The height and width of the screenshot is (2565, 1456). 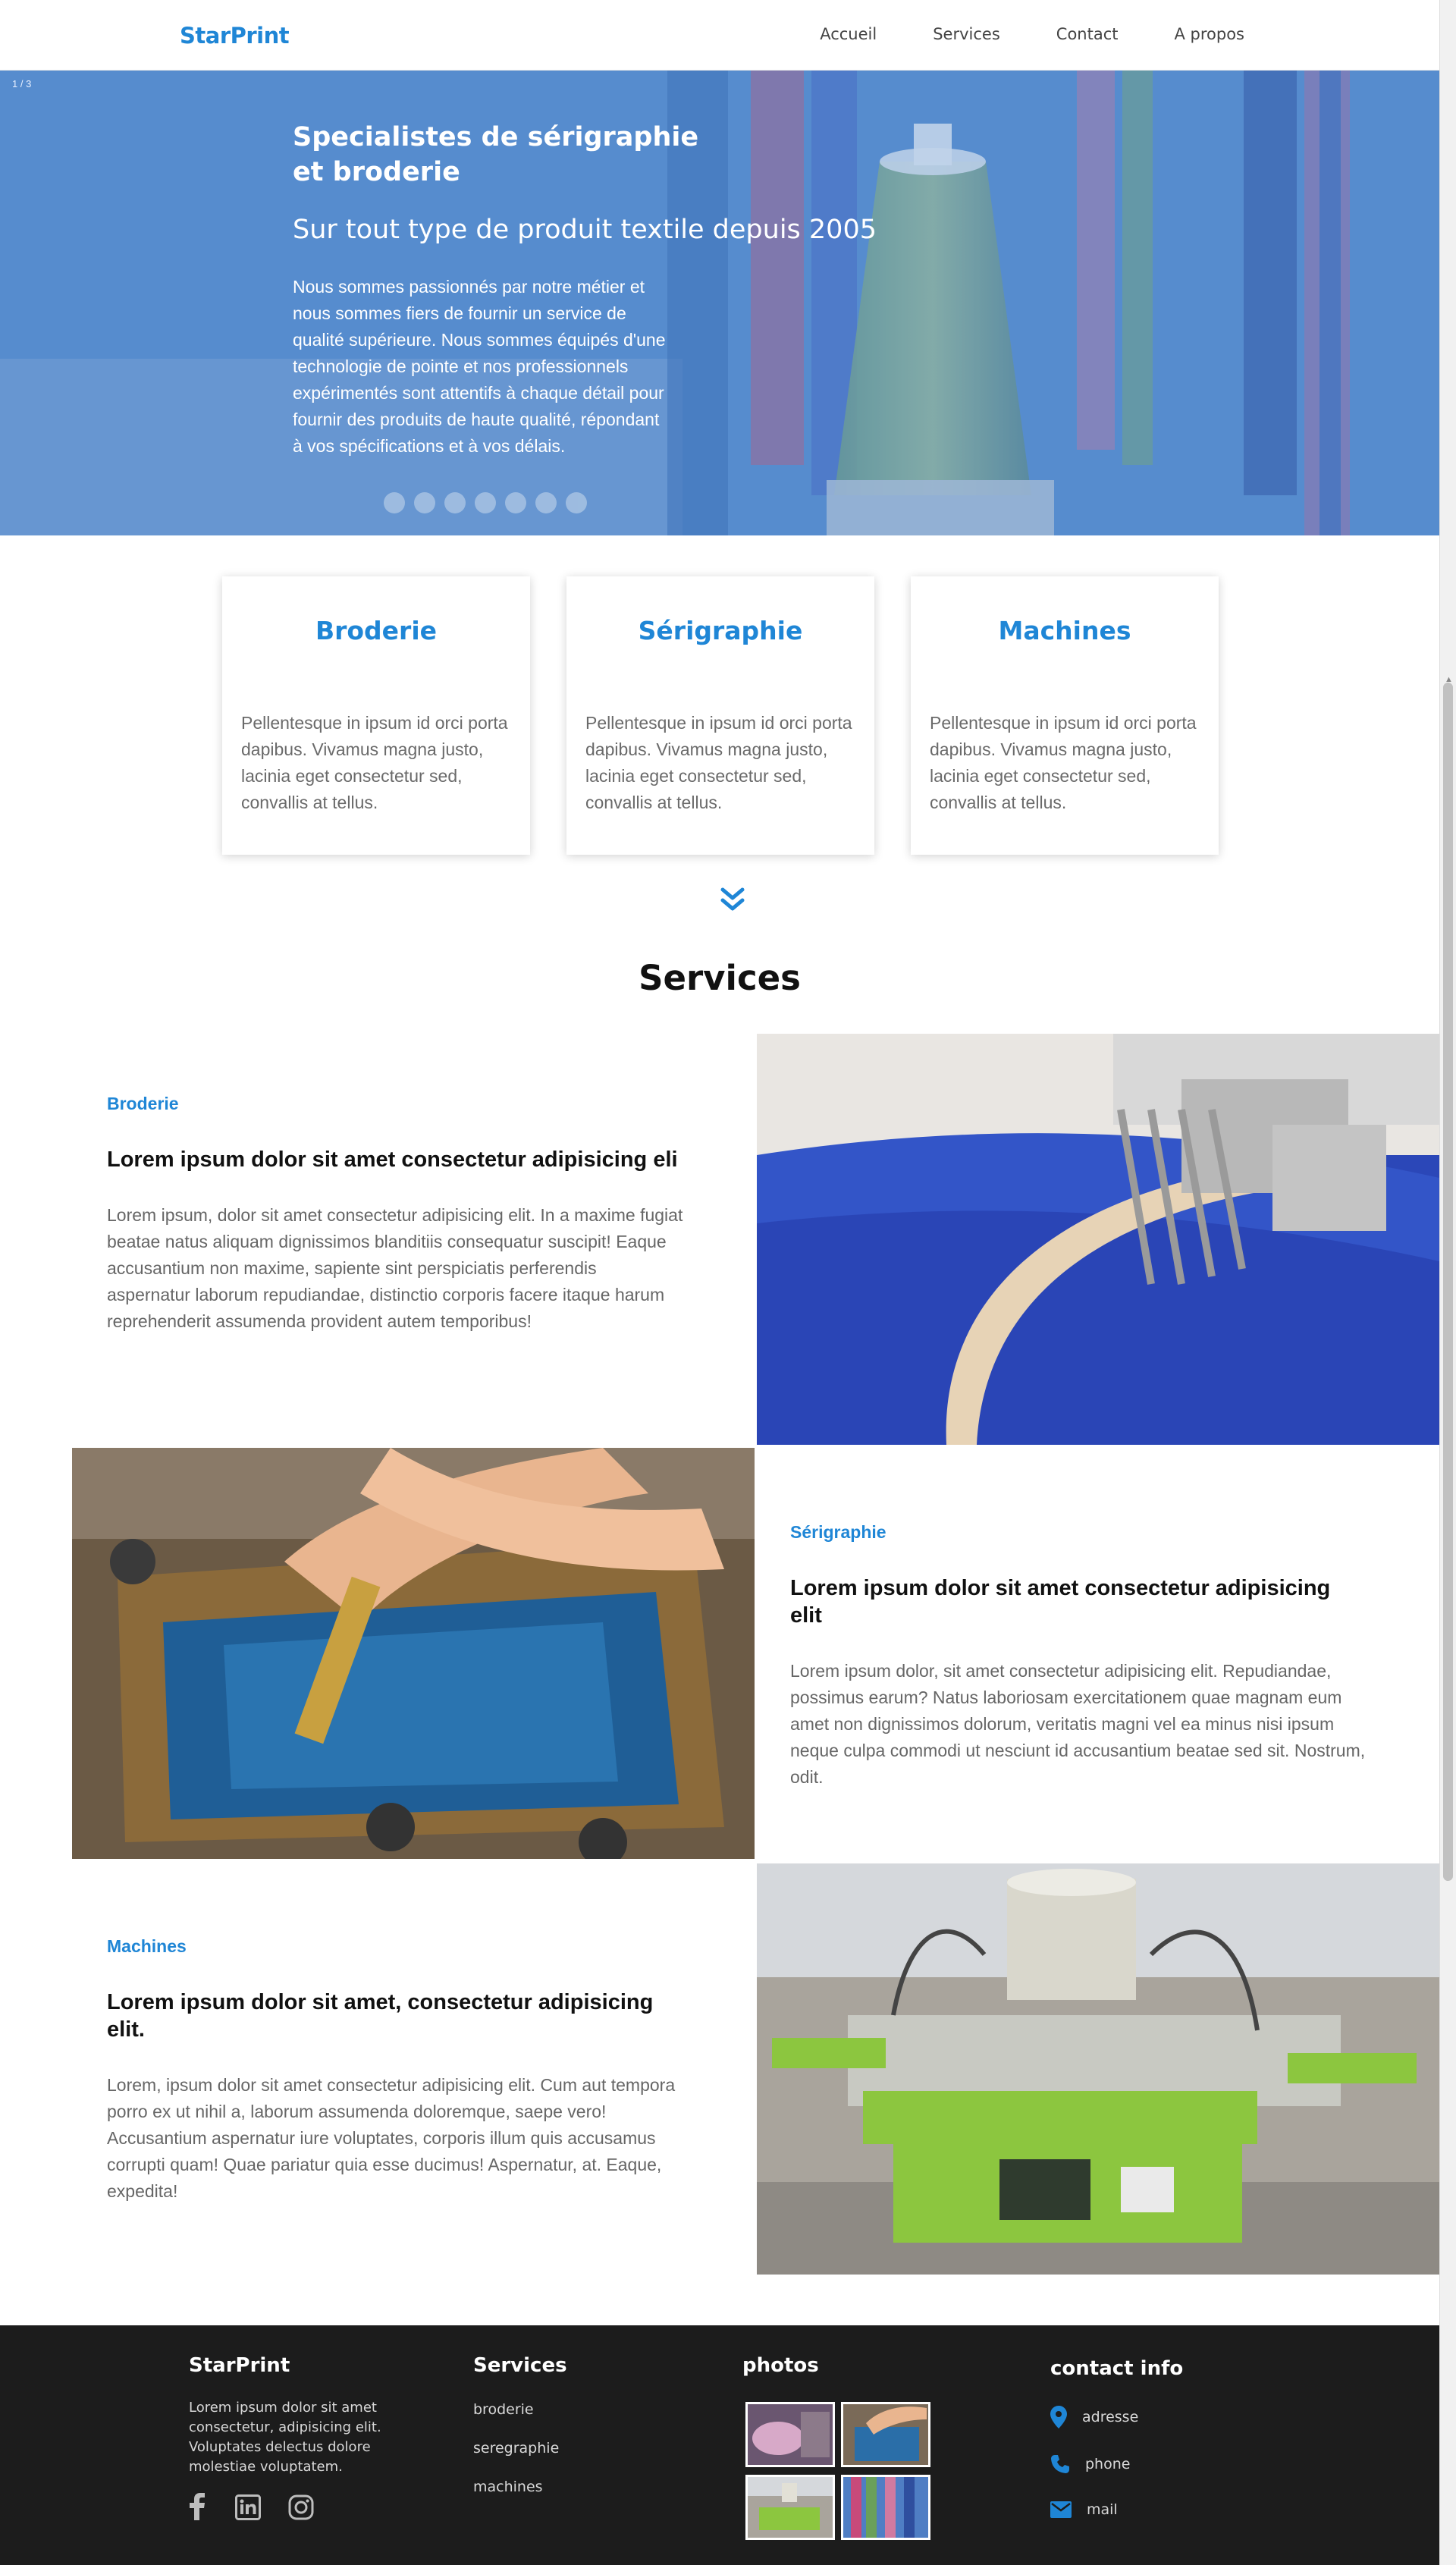 I want to click on page-scrollbar: ▲, so click(x=1447, y=1282).